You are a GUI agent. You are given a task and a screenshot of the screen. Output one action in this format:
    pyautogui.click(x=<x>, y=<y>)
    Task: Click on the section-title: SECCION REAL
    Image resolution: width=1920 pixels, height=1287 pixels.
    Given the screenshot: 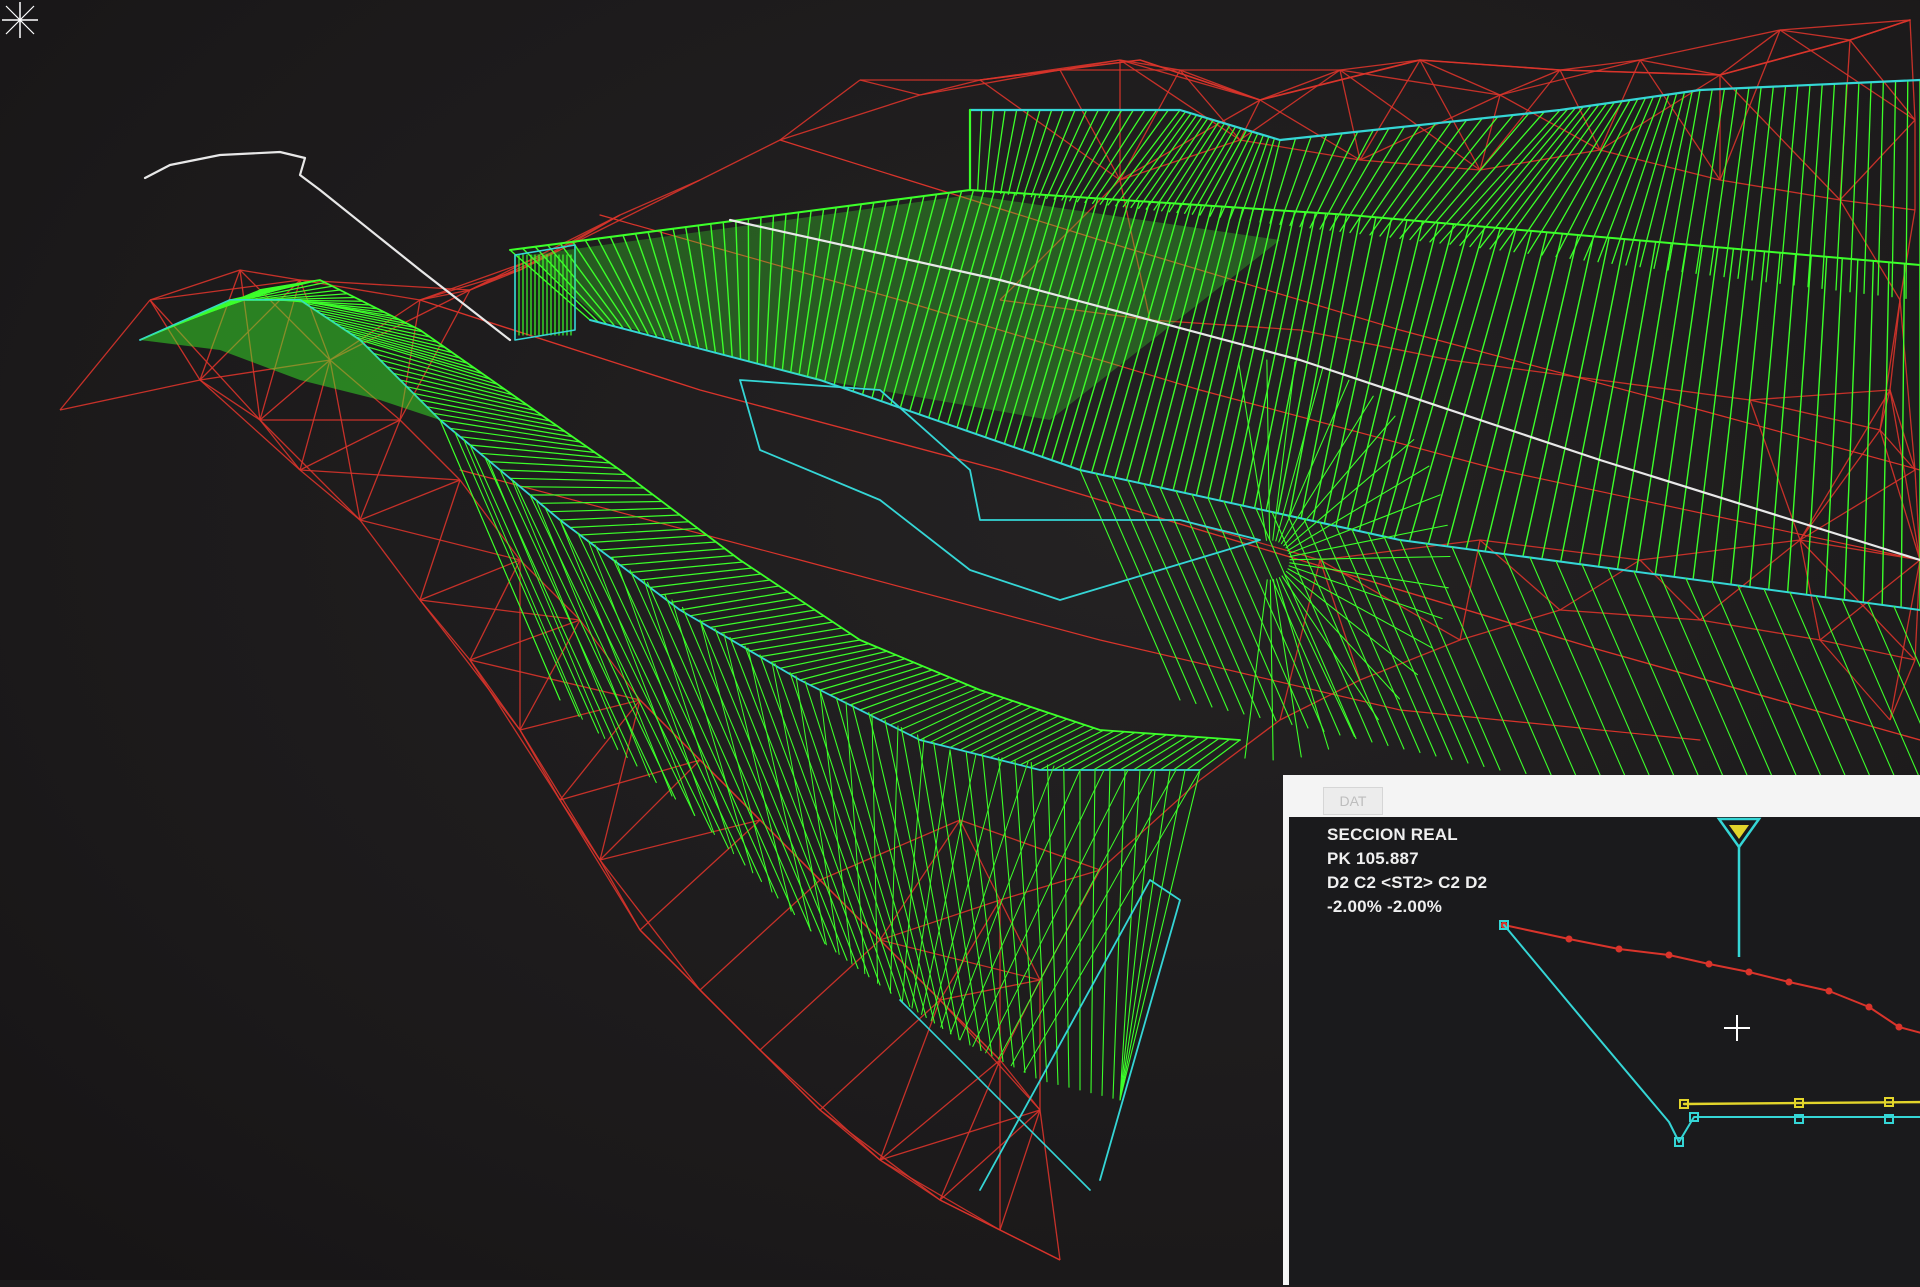 What is the action you would take?
    pyautogui.click(x=1392, y=835)
    